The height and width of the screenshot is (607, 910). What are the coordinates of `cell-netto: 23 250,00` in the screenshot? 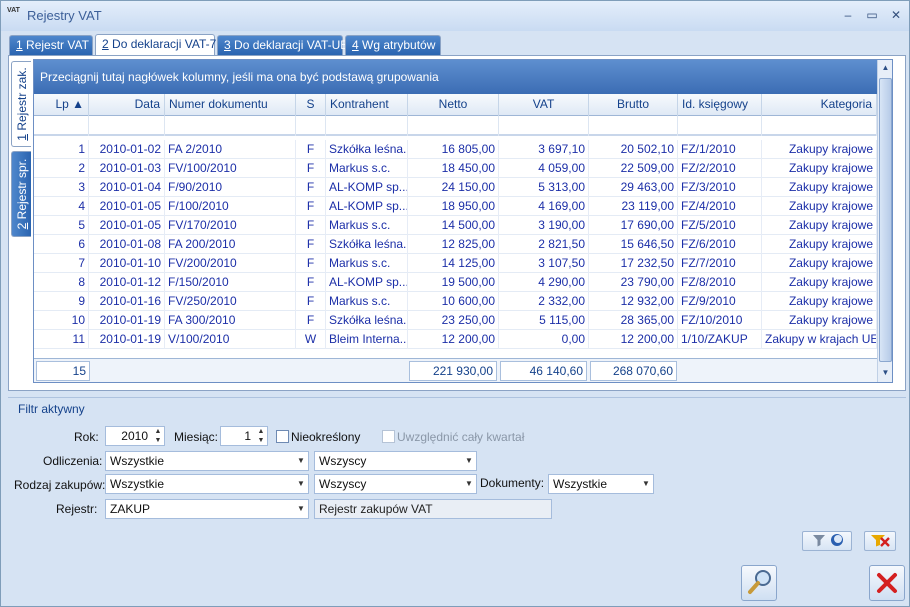 It's located at (453, 320).